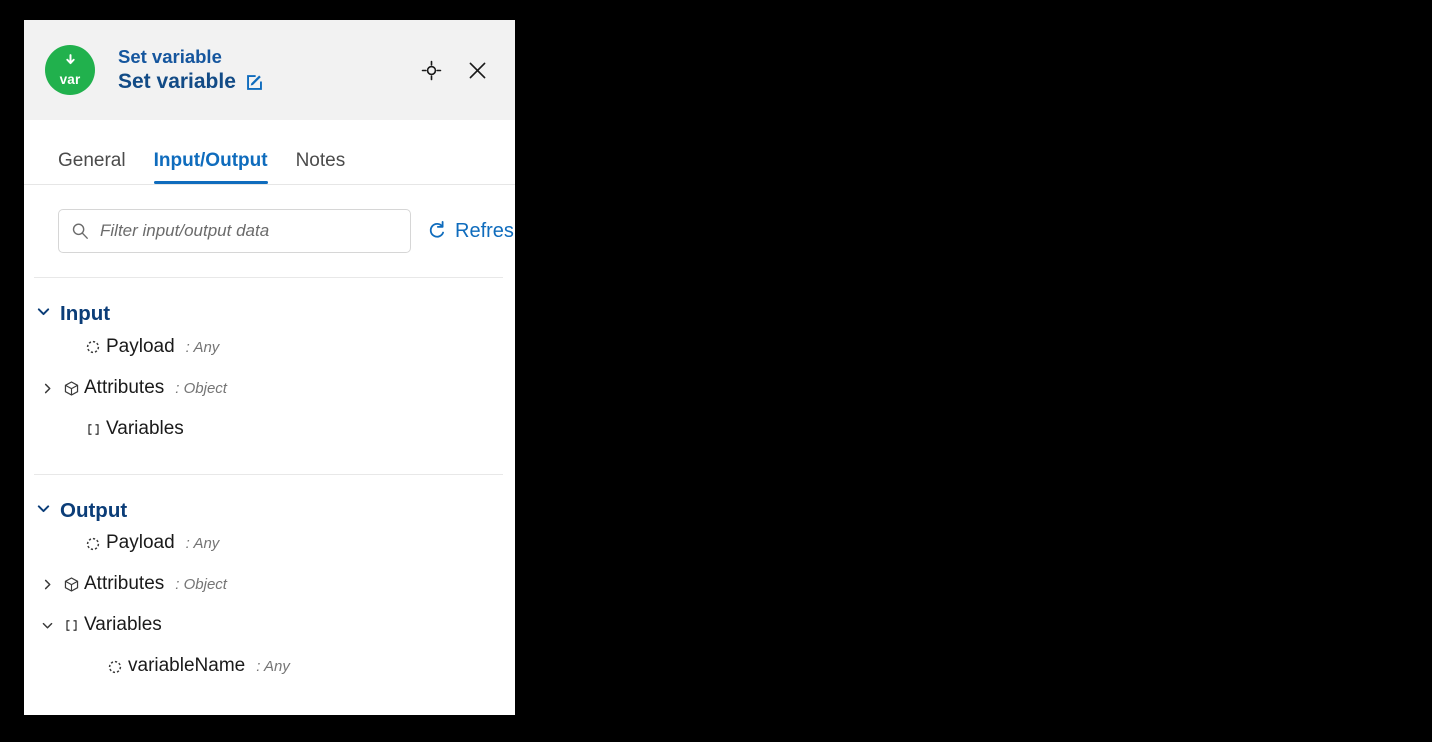 The image size is (1432, 742). Describe the element at coordinates (457, 70) in the screenshot. I see `panel-header-actions` at that location.